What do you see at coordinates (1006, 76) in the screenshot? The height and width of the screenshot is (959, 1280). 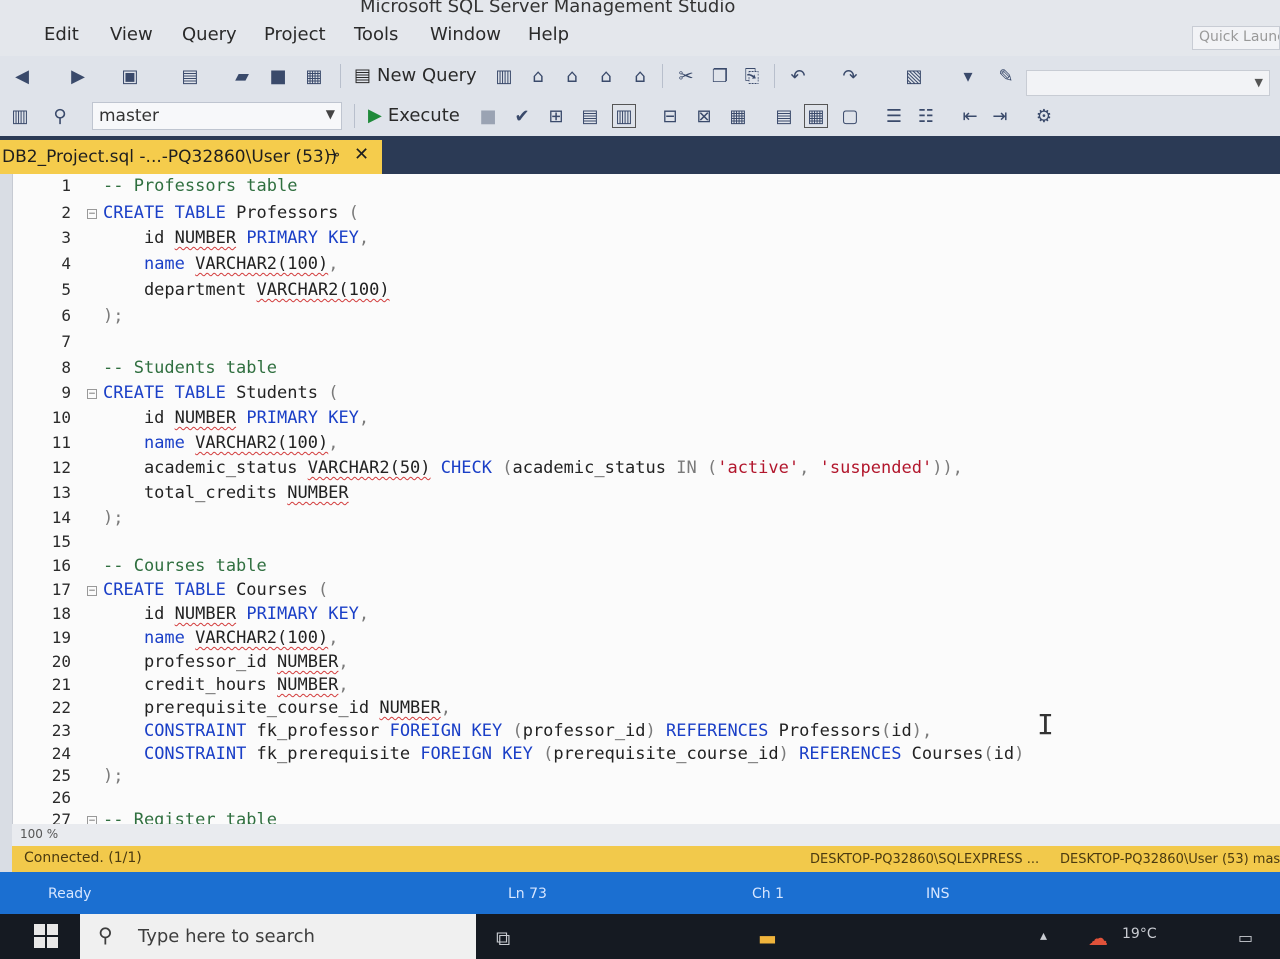 I see `find-icon: ✎` at bounding box center [1006, 76].